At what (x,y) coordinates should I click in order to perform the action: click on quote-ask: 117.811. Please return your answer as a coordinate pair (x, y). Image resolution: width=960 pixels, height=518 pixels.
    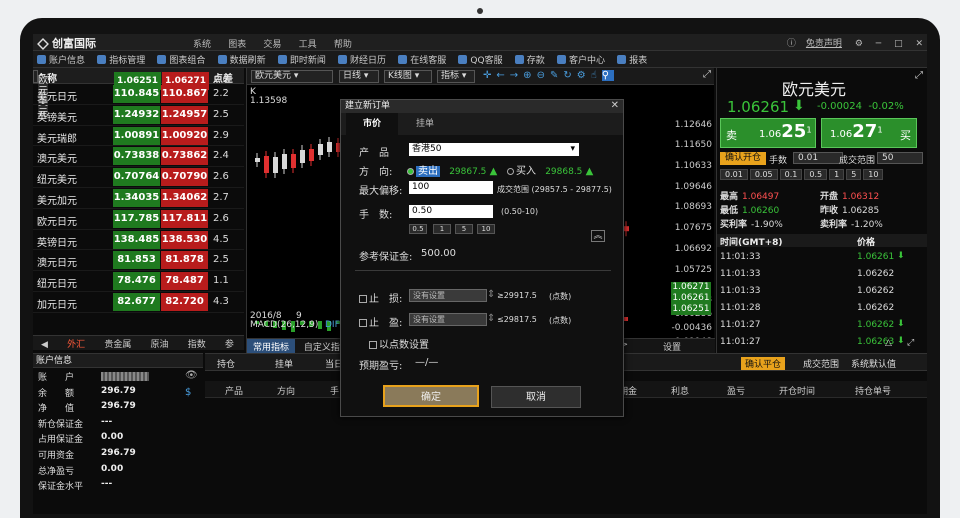
    Looking at the image, I should click on (184, 218).